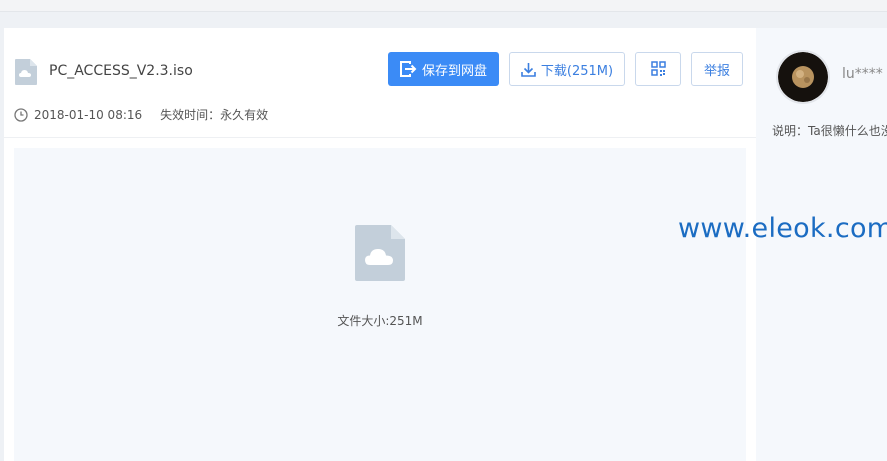  What do you see at coordinates (829, 131) in the screenshot?
I see `uploader-description: 说明：Ta很懒什么也没` at bounding box center [829, 131].